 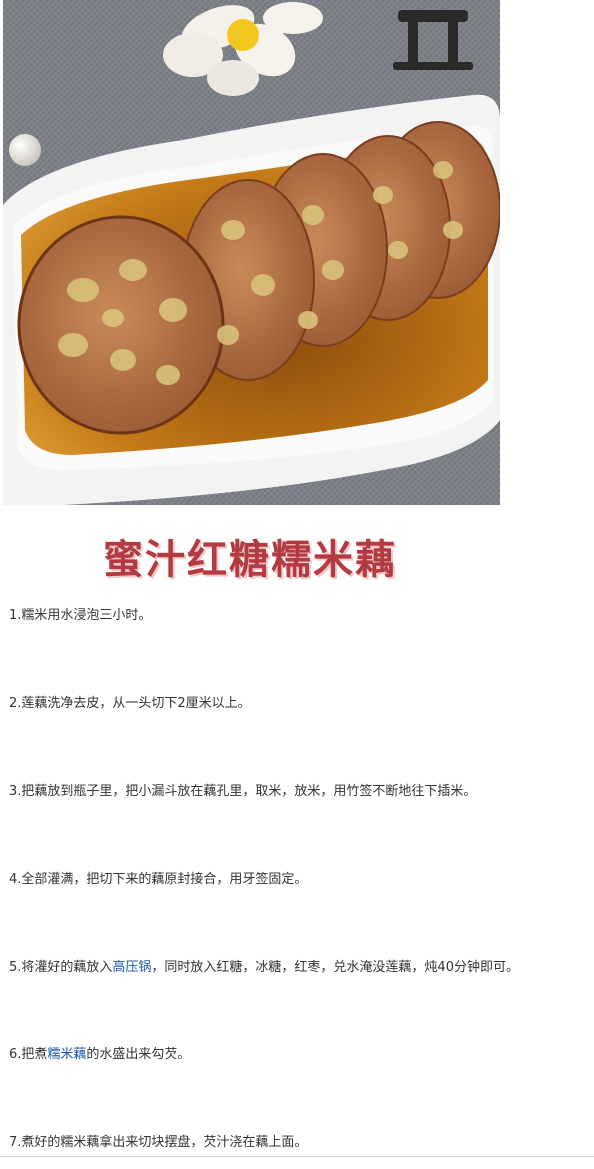 I want to click on step-2: 2.莲藕洗净去皮，从一头切下2厘米以上。, so click(x=130, y=704).